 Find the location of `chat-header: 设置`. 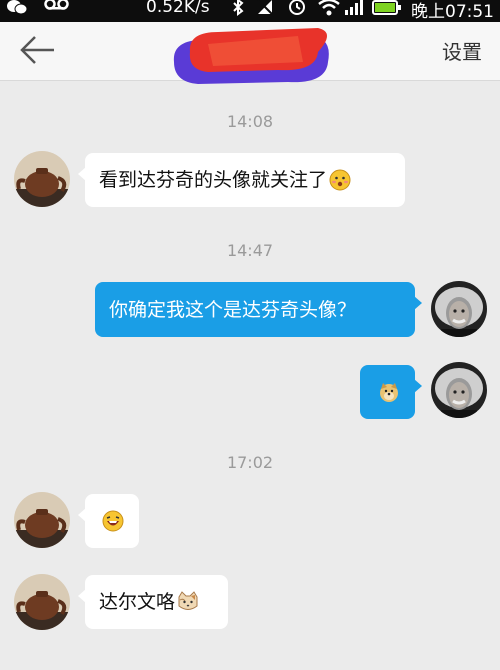

chat-header: 设置 is located at coordinates (250, 53).